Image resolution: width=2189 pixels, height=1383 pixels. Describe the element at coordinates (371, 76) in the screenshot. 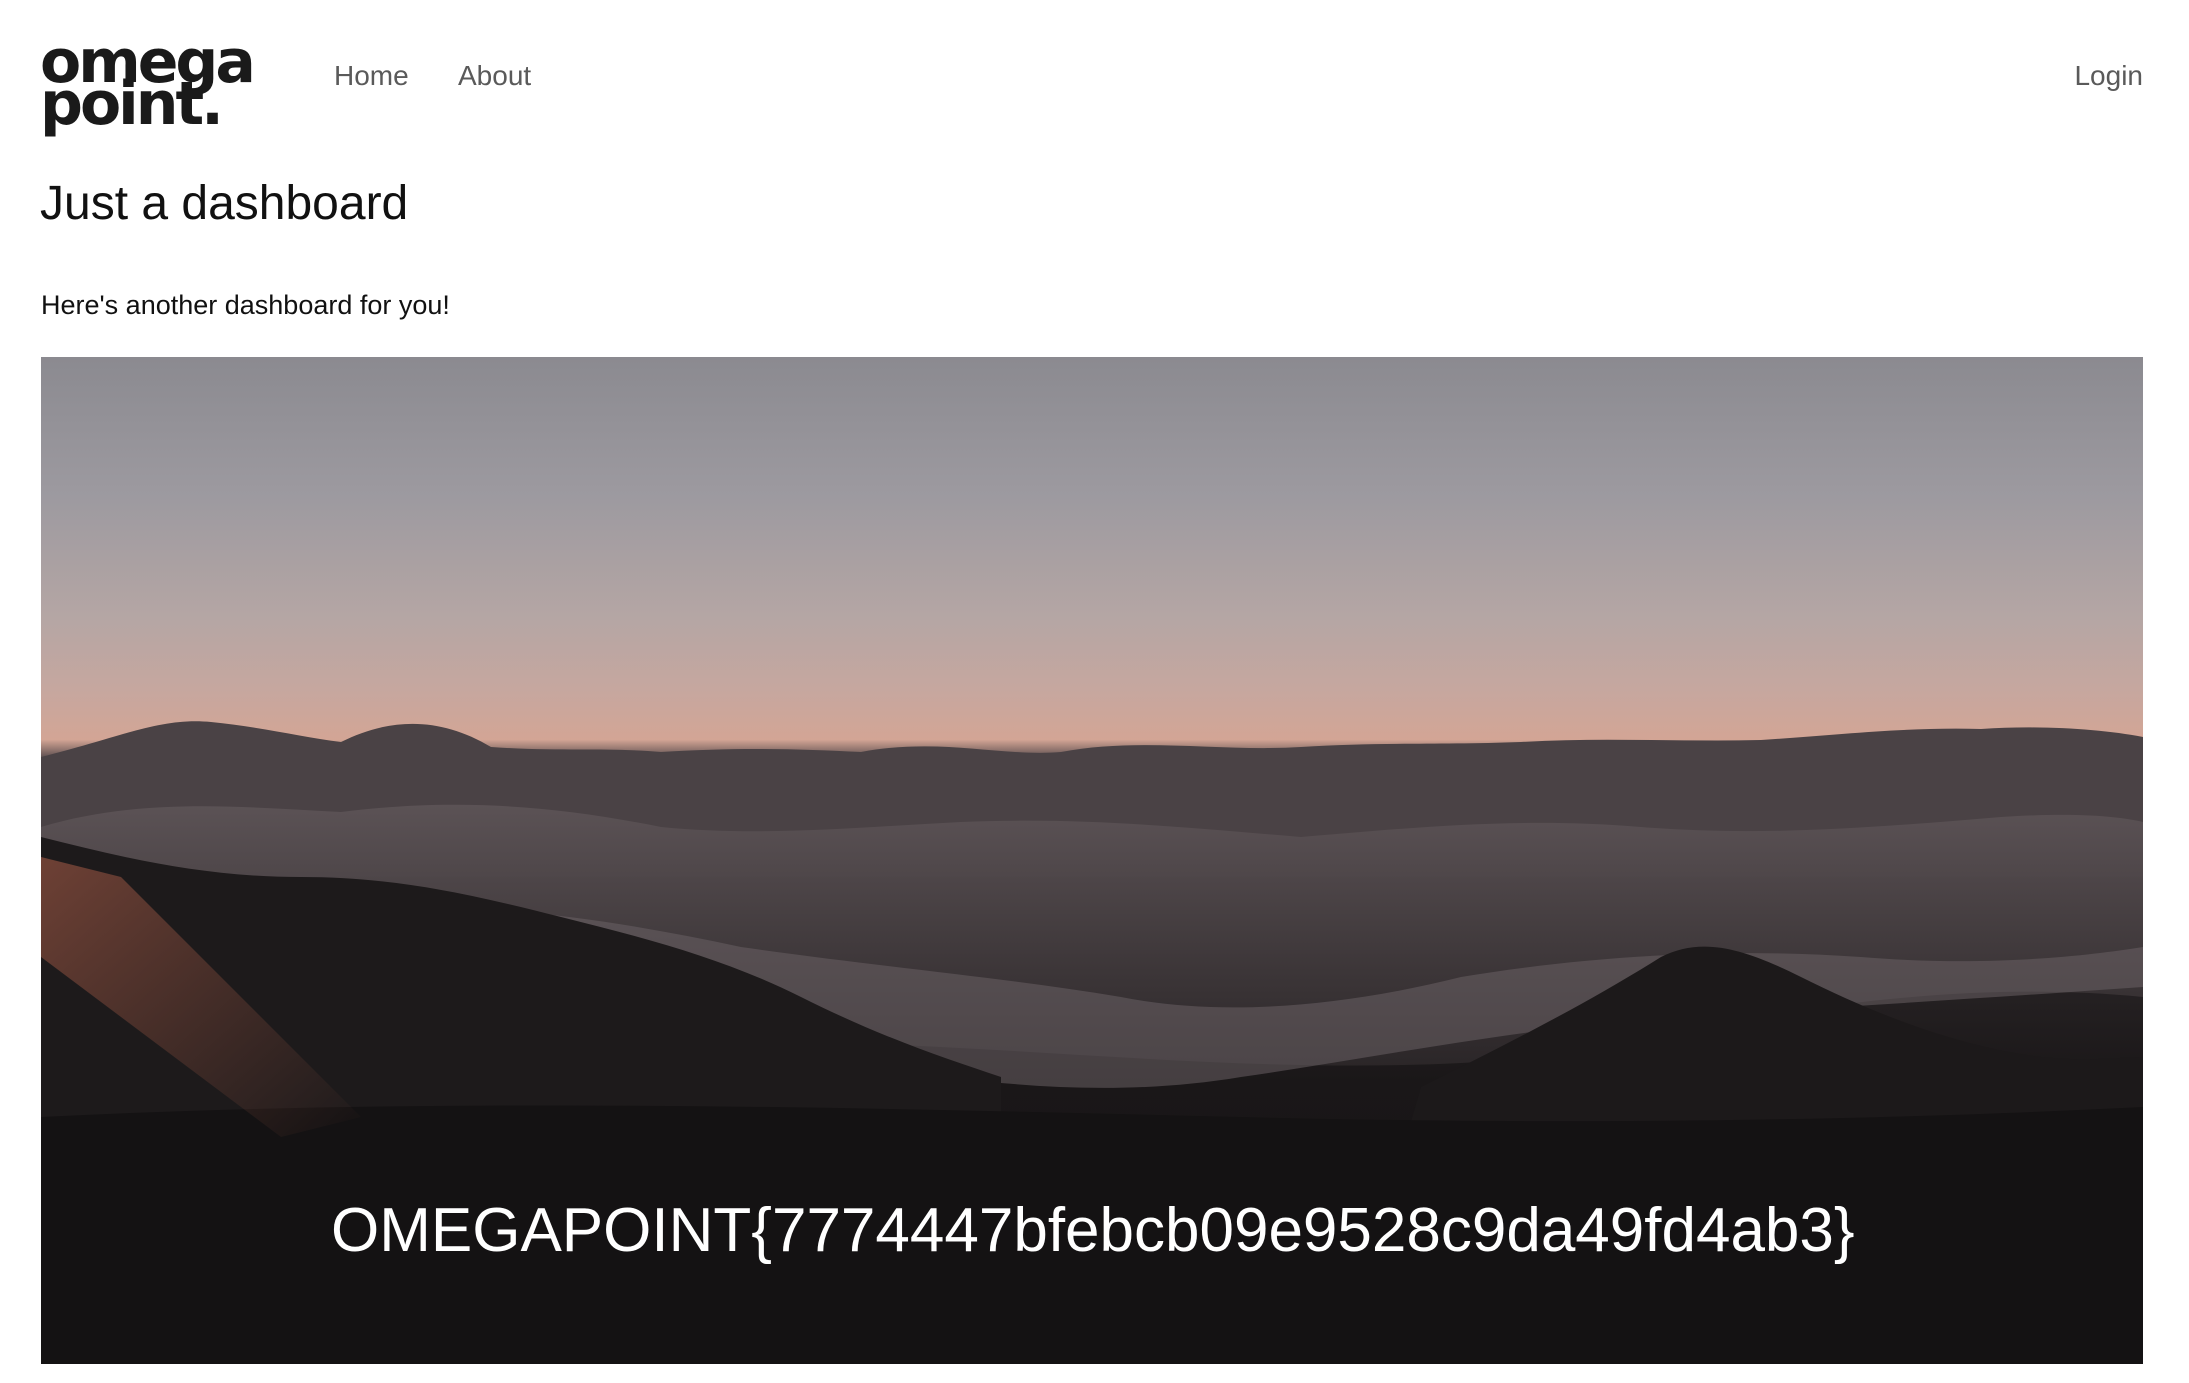

I see `nav-home-link: Home` at that location.